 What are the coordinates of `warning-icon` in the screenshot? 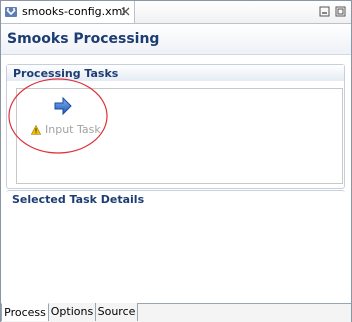 It's located at (36, 130).